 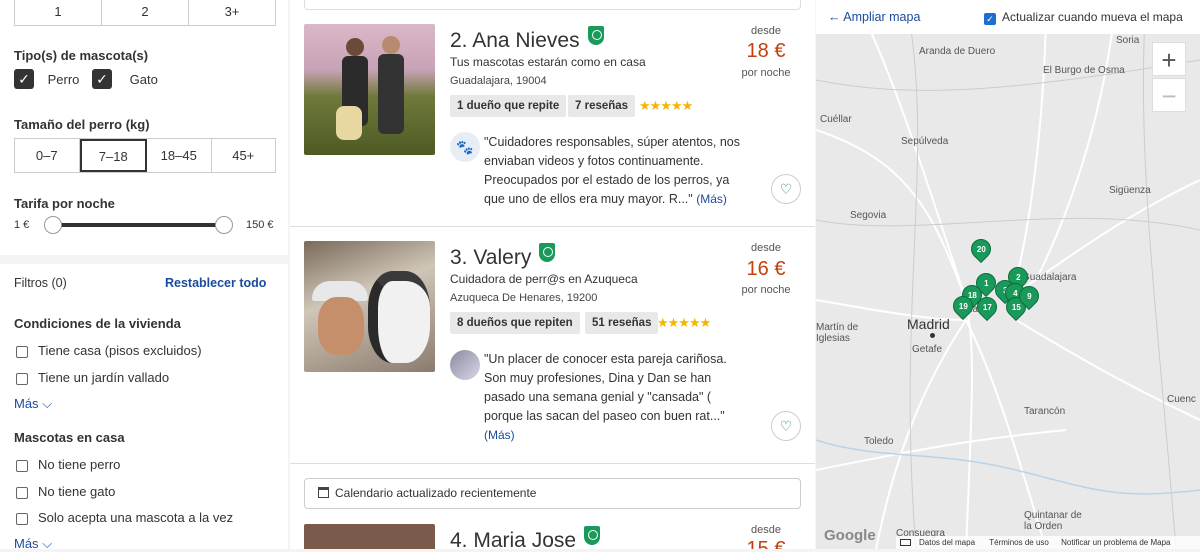 I want to click on update-on-move-toggle: ✓ Actualizar cuando mueva el mapa, so click(x=1083, y=17).